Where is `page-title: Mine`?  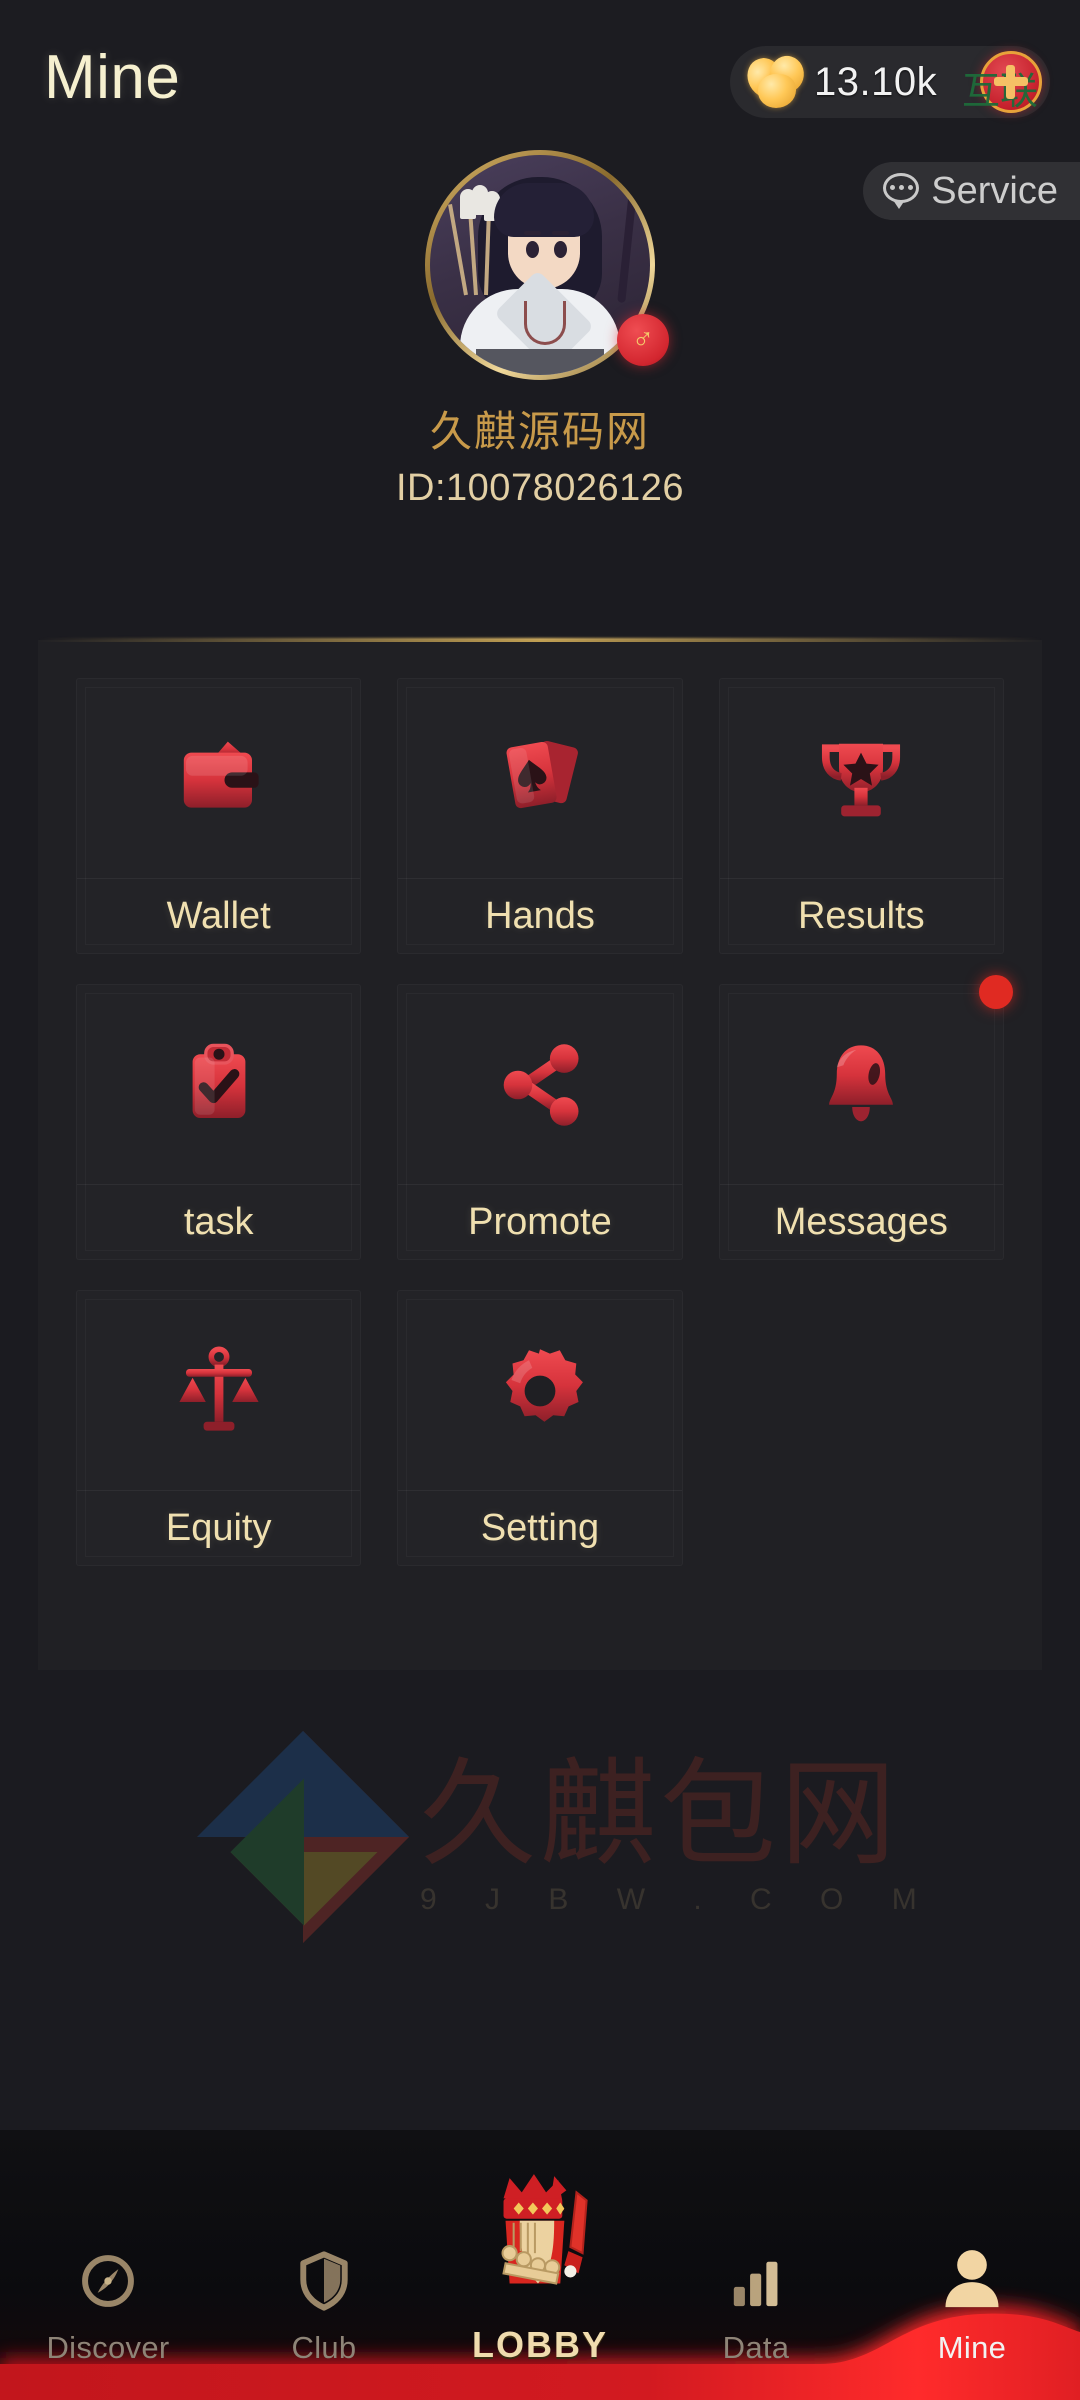 page-title: Mine is located at coordinates (112, 77).